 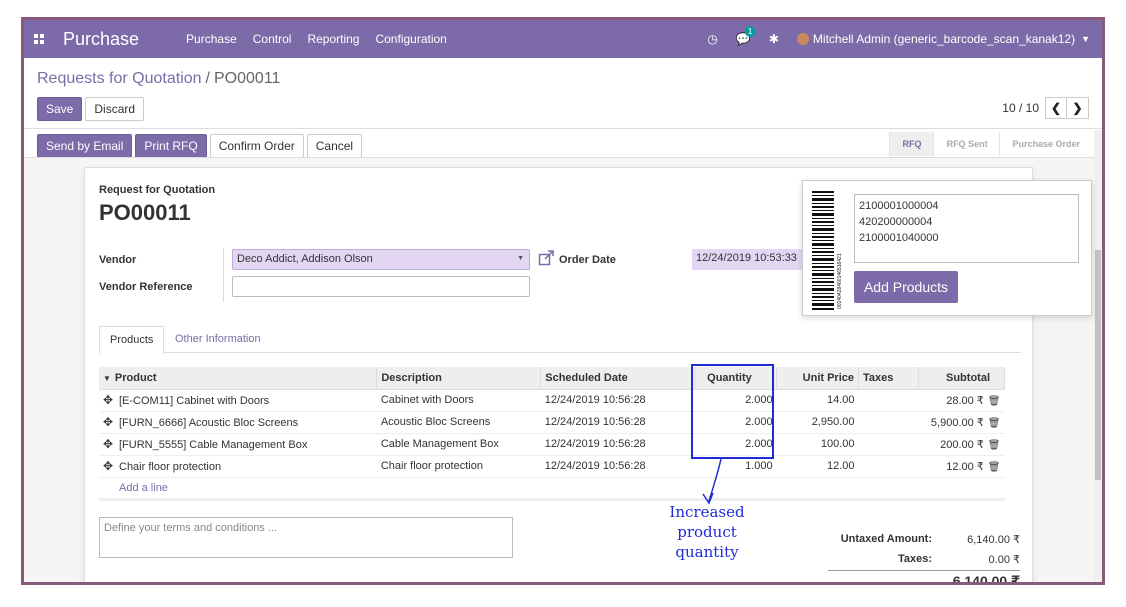 I want to click on order-date-label: Order Date, so click(x=587, y=260).